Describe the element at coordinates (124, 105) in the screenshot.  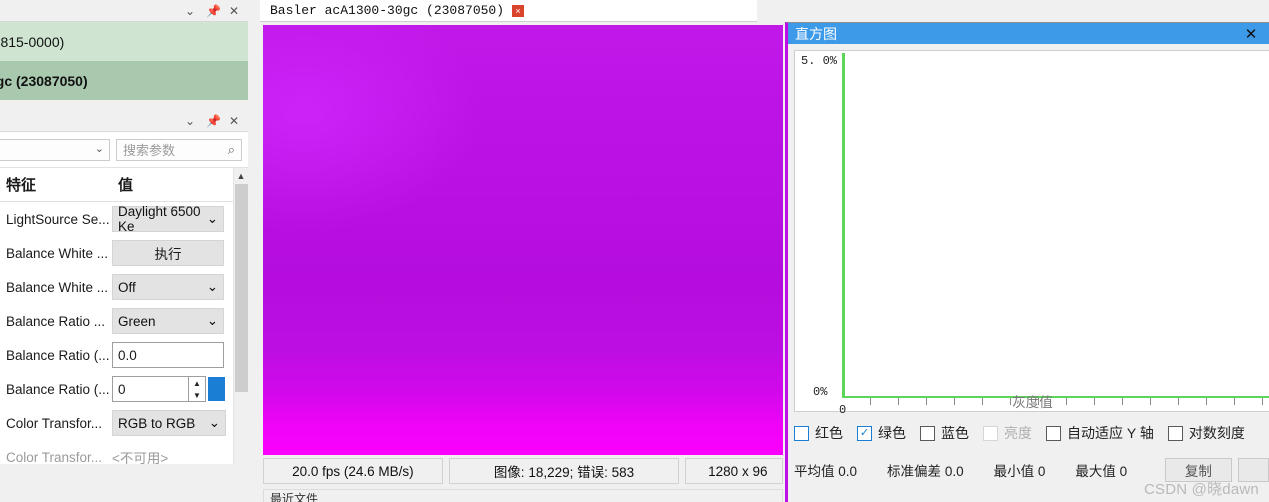
I see `panel-gap` at that location.